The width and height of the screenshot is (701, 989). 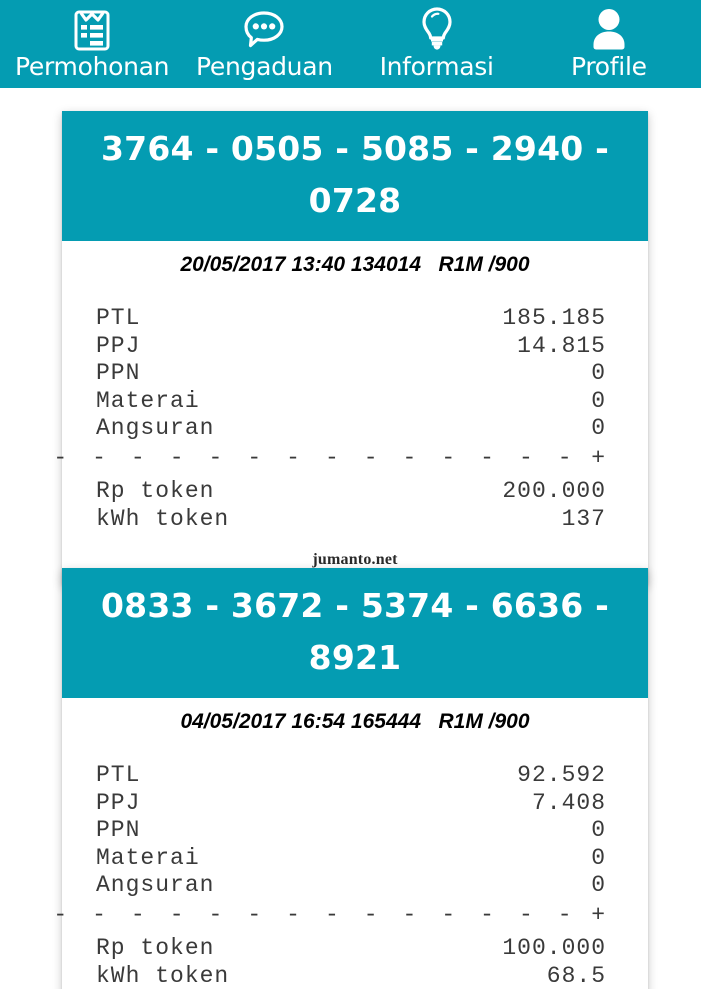 What do you see at coordinates (264, 66) in the screenshot?
I see `nav-label-pengaduan: Pengaduan` at bounding box center [264, 66].